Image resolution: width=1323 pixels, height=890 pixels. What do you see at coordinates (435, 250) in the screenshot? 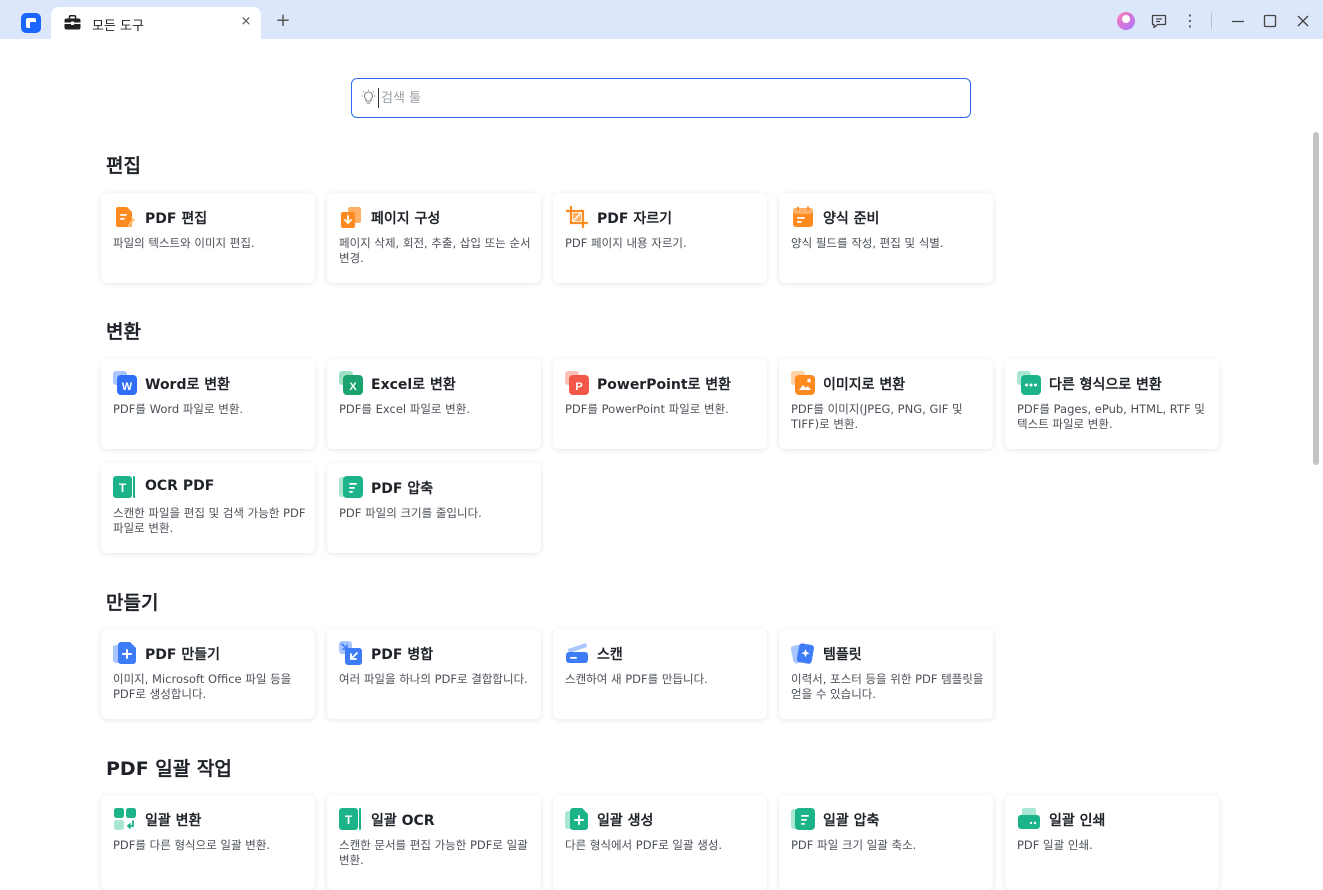
I see `card-desc: 페이지 삭제, 회전, 추출, 삽입 또는 순서 변경.` at bounding box center [435, 250].